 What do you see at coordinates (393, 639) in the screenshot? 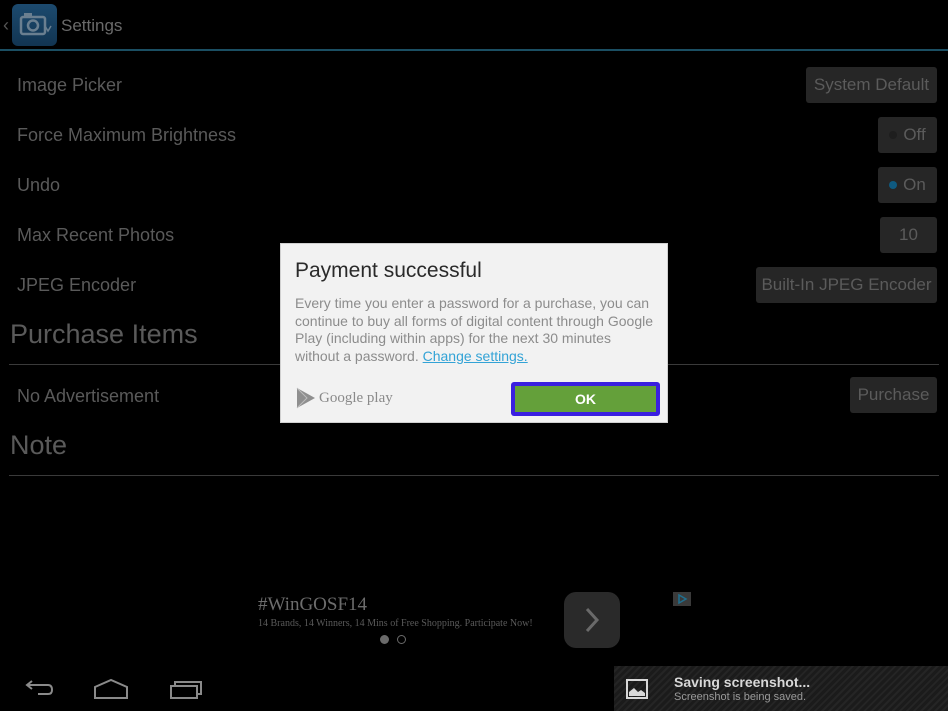
I see `ad-page-indicator` at bounding box center [393, 639].